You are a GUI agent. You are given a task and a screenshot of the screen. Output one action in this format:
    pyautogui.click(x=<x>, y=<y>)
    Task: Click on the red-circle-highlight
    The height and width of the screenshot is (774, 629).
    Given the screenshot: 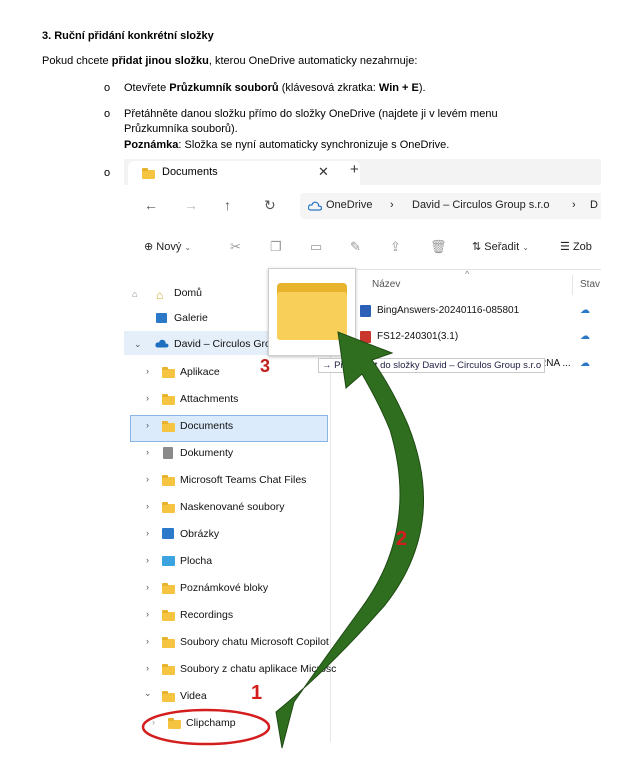 What is the action you would take?
    pyautogui.click(x=206, y=727)
    